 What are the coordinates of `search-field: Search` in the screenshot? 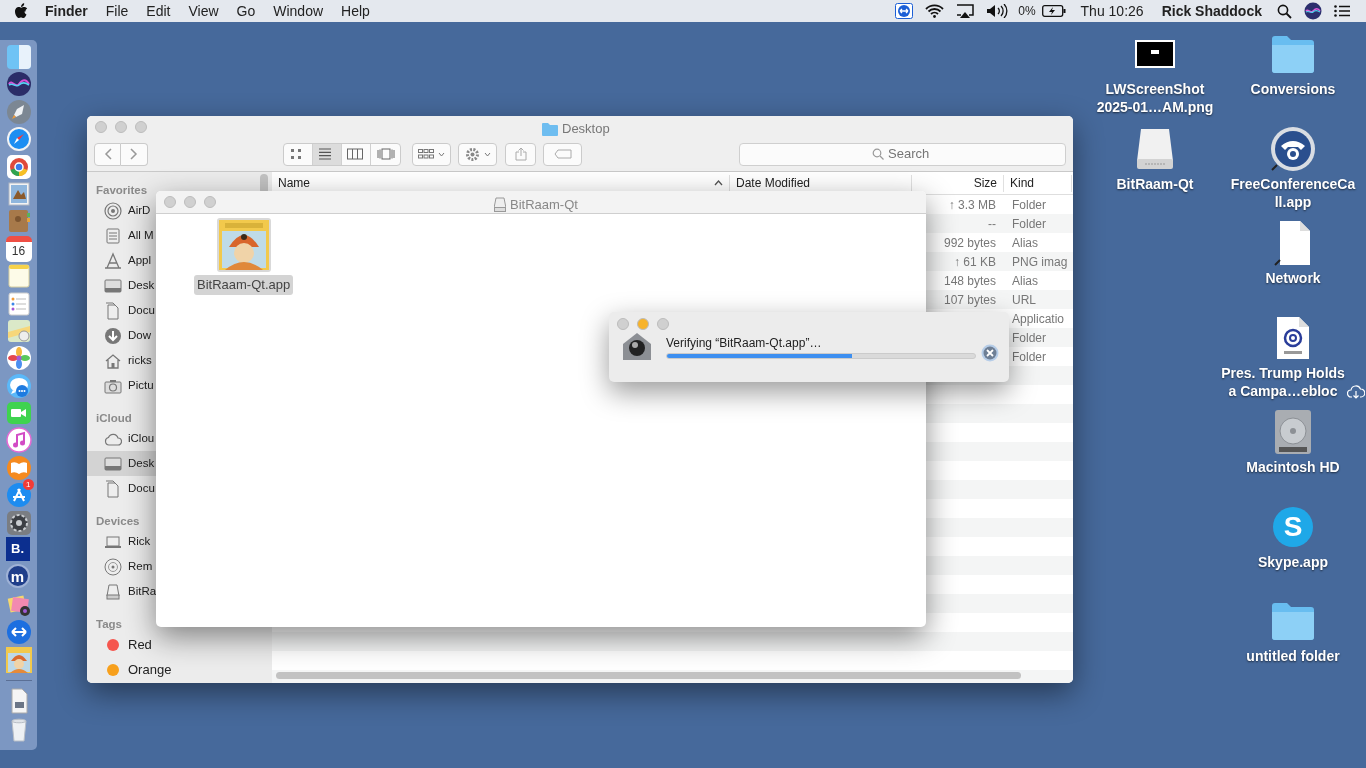 It's located at (902, 154).